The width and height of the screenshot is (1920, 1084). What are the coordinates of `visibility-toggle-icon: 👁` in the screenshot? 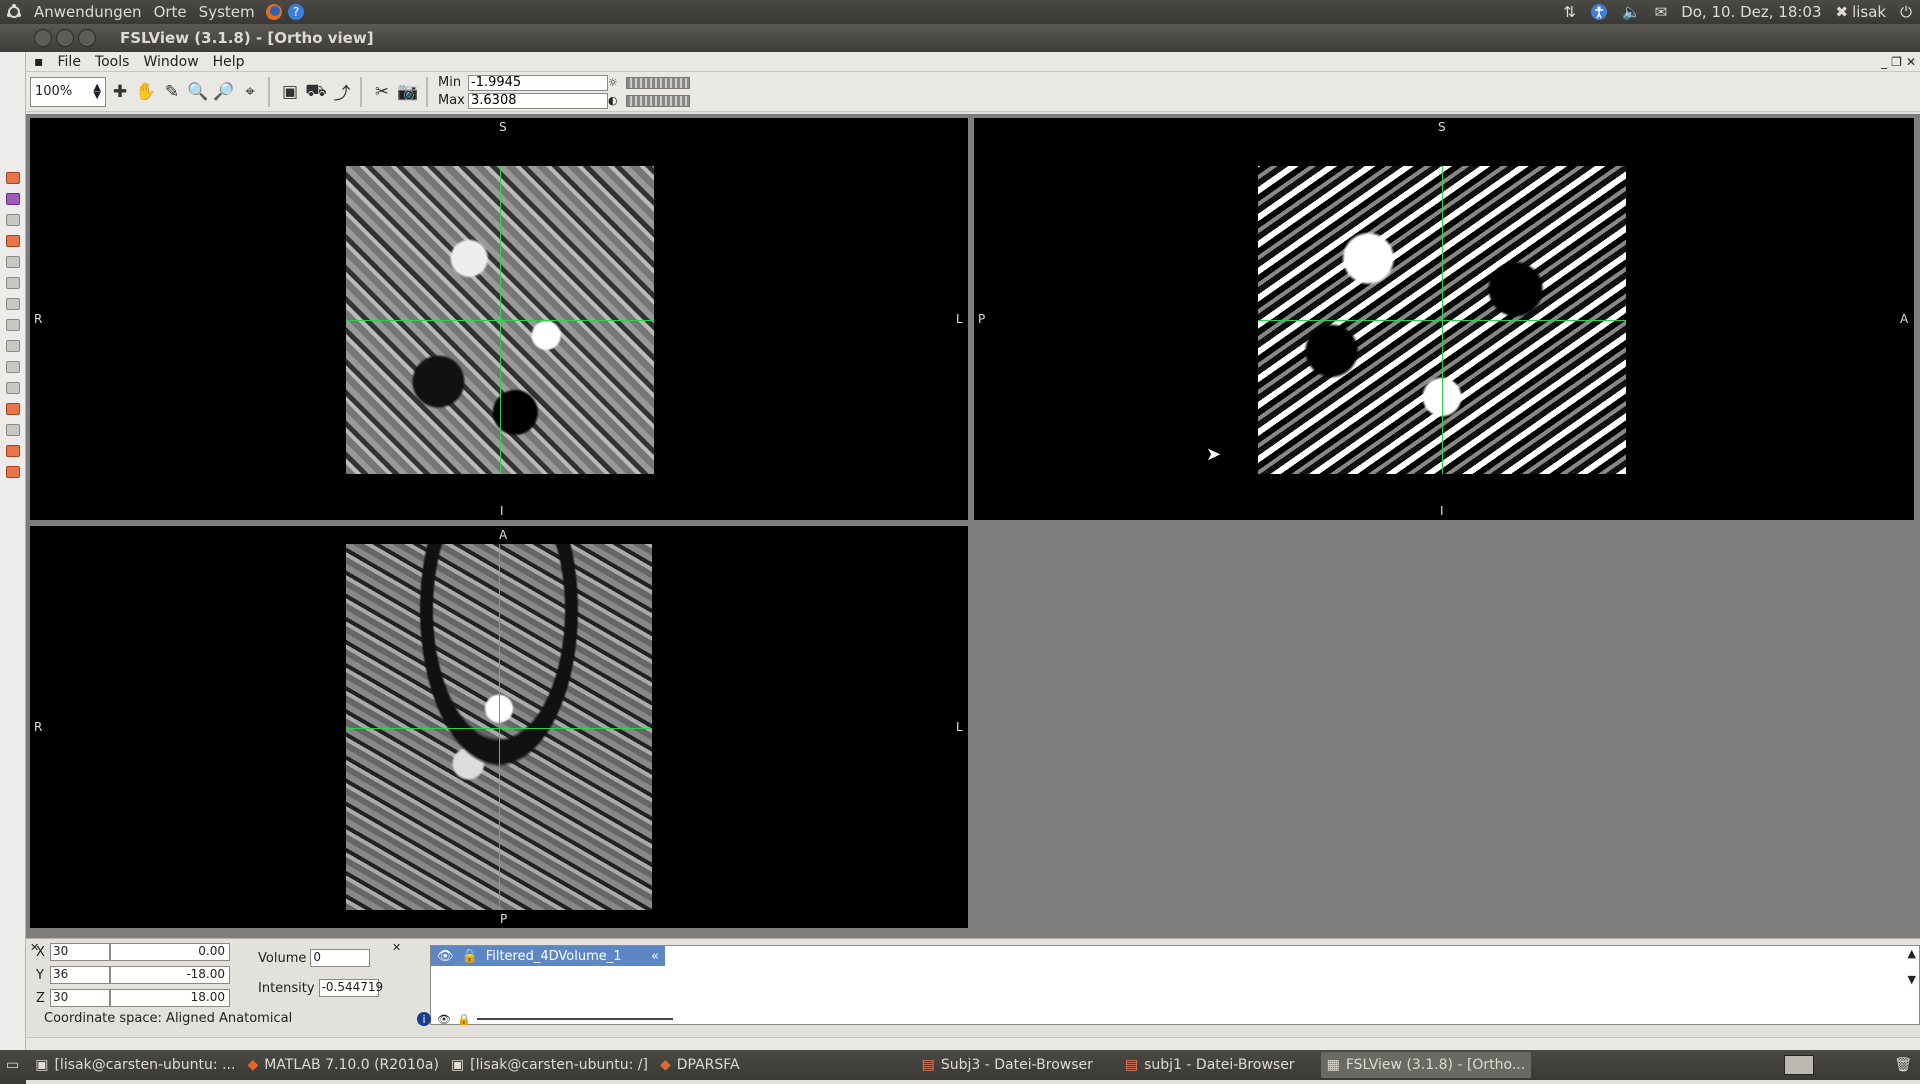 It's located at (444, 1019).